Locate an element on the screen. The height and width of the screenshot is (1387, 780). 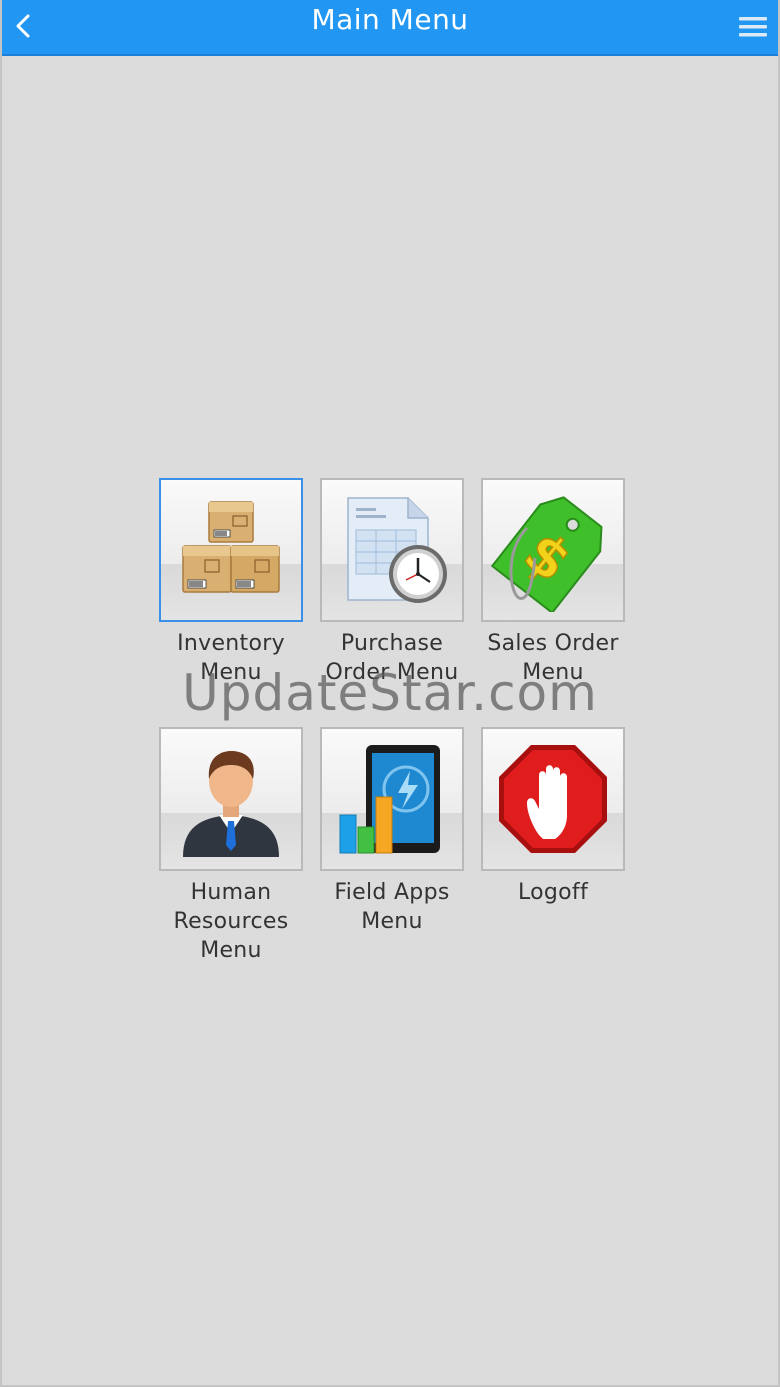
logoff-tile: Logoff is located at coordinates (553, 817).